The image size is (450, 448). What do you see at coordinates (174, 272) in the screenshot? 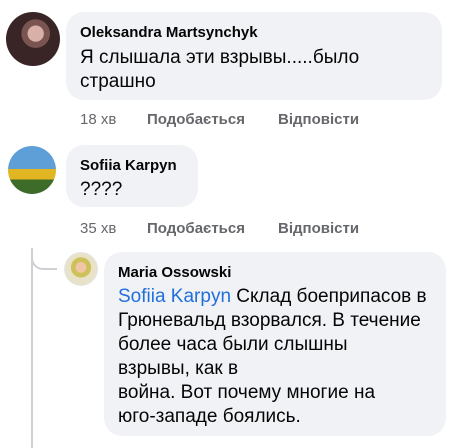
I see `reply-author: Maria Ossowski` at bounding box center [174, 272].